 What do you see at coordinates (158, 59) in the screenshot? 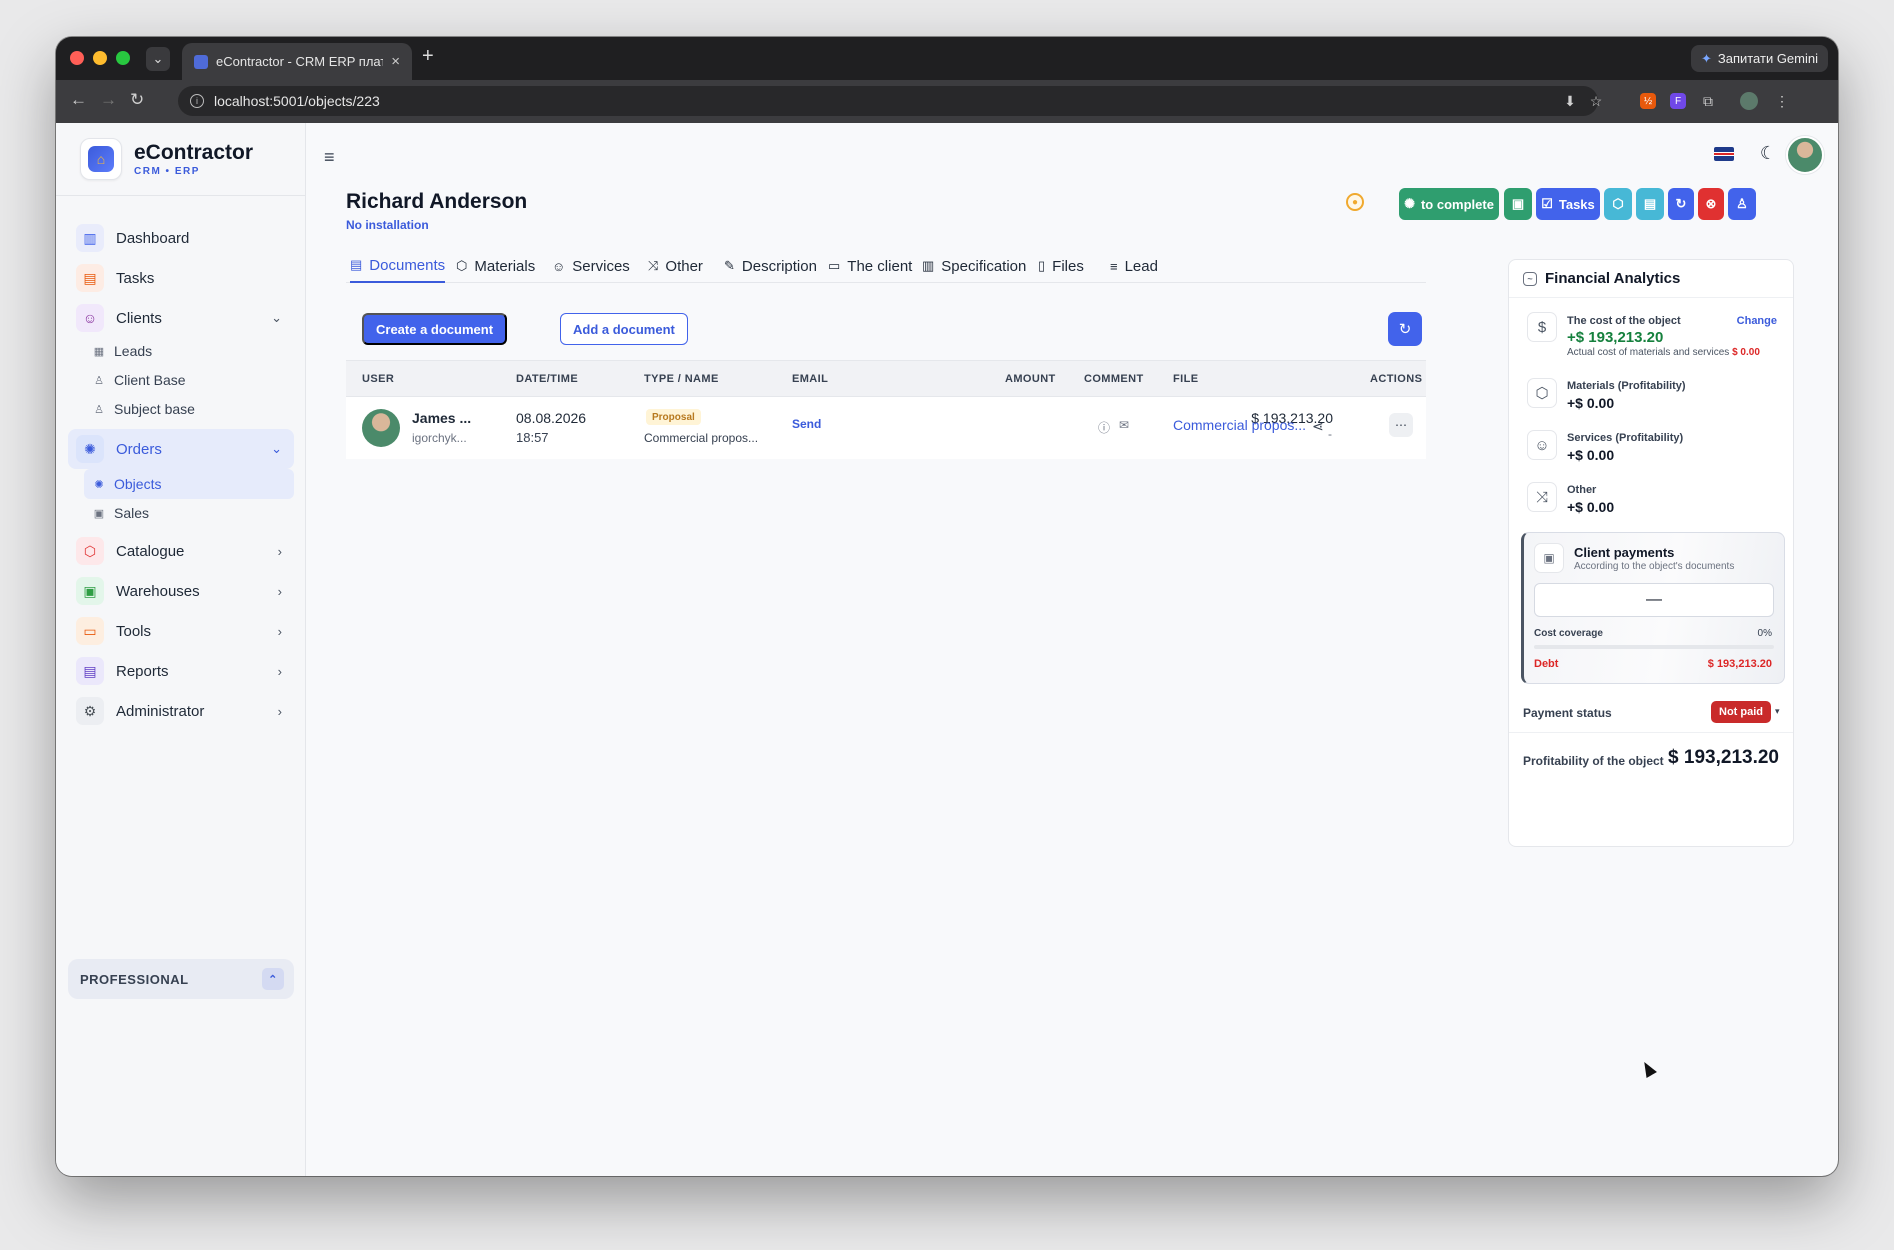
I see `tab-search-icon: ⌄` at bounding box center [158, 59].